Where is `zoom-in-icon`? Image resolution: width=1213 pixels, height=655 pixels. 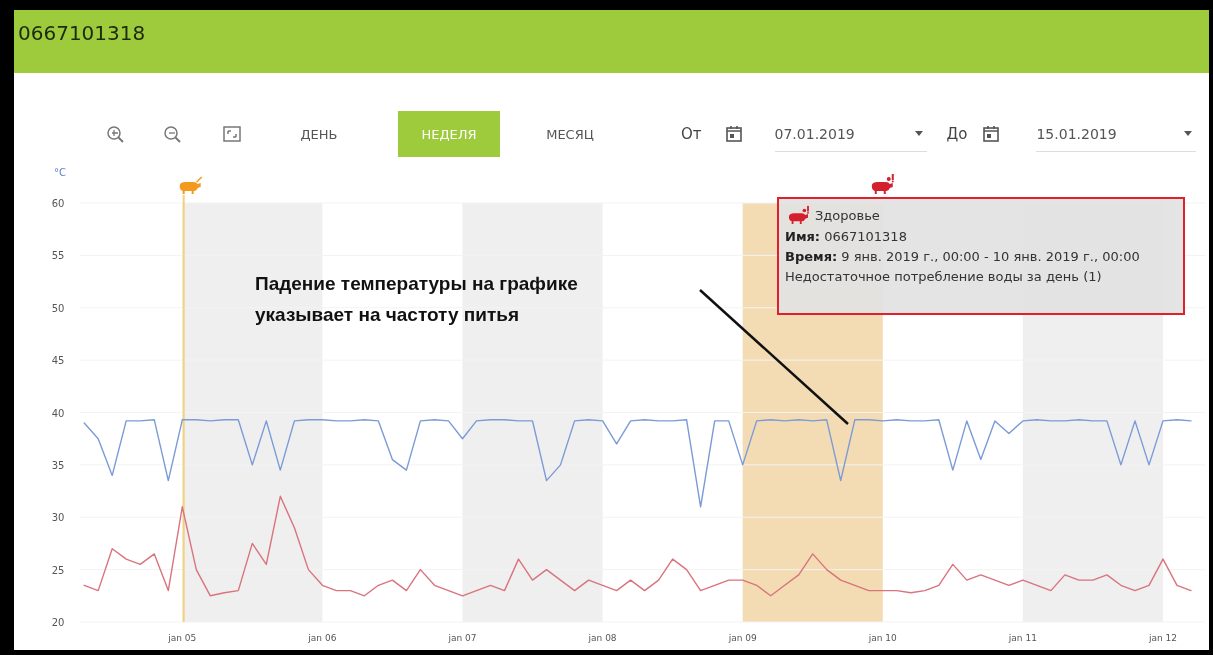
zoom-in-icon is located at coordinates (115, 134).